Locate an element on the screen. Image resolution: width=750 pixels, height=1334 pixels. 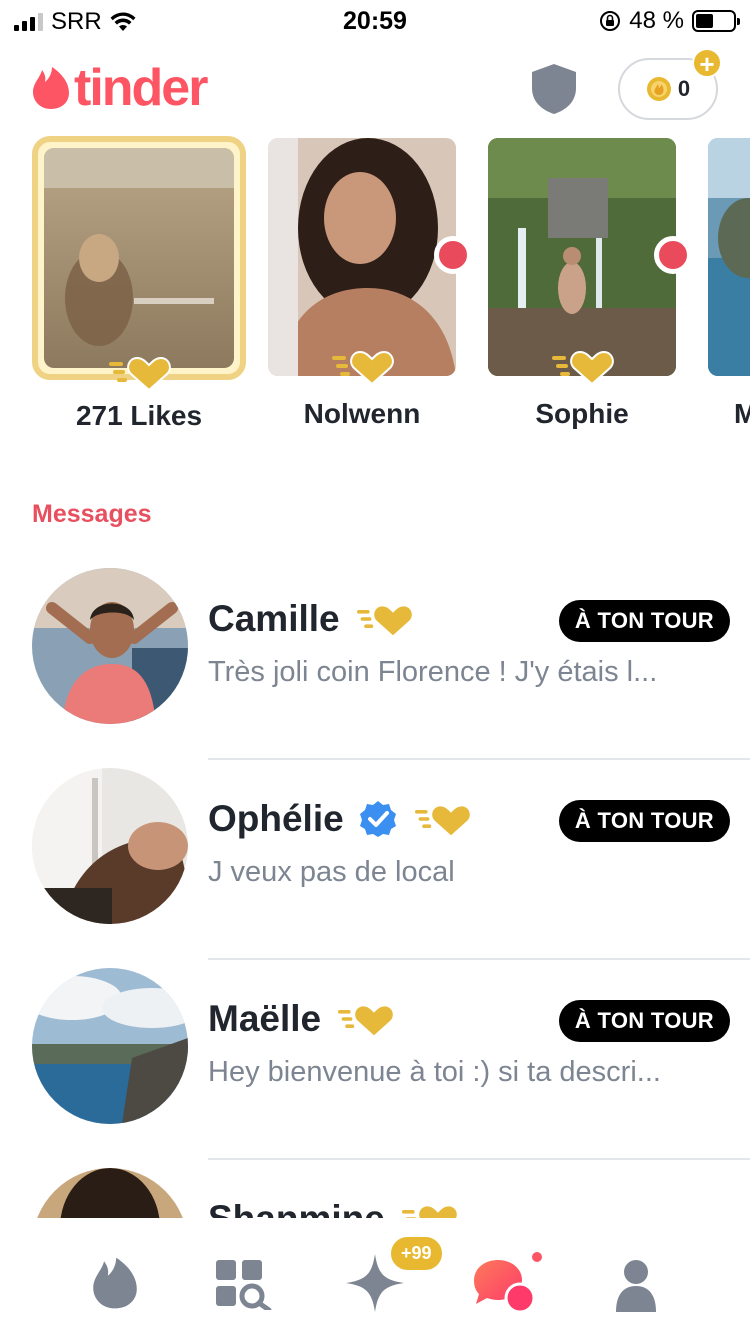
match-name: M is located at coordinates (742, 413).